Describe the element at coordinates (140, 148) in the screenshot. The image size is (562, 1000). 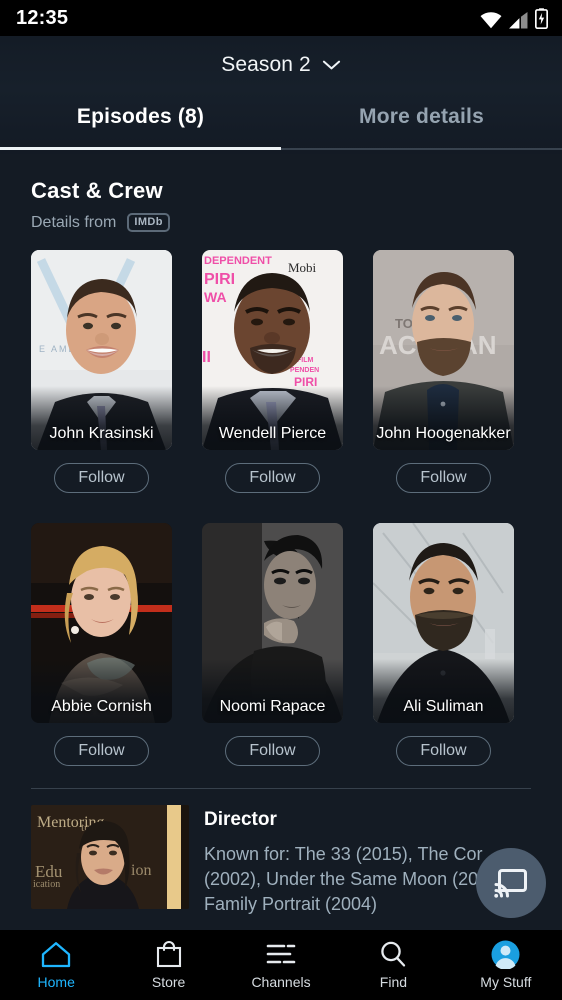
I see `tab-underline-active` at that location.